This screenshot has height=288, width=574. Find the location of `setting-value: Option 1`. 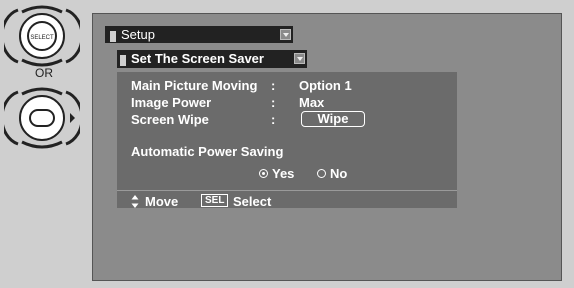

setting-value: Option 1 is located at coordinates (325, 85).